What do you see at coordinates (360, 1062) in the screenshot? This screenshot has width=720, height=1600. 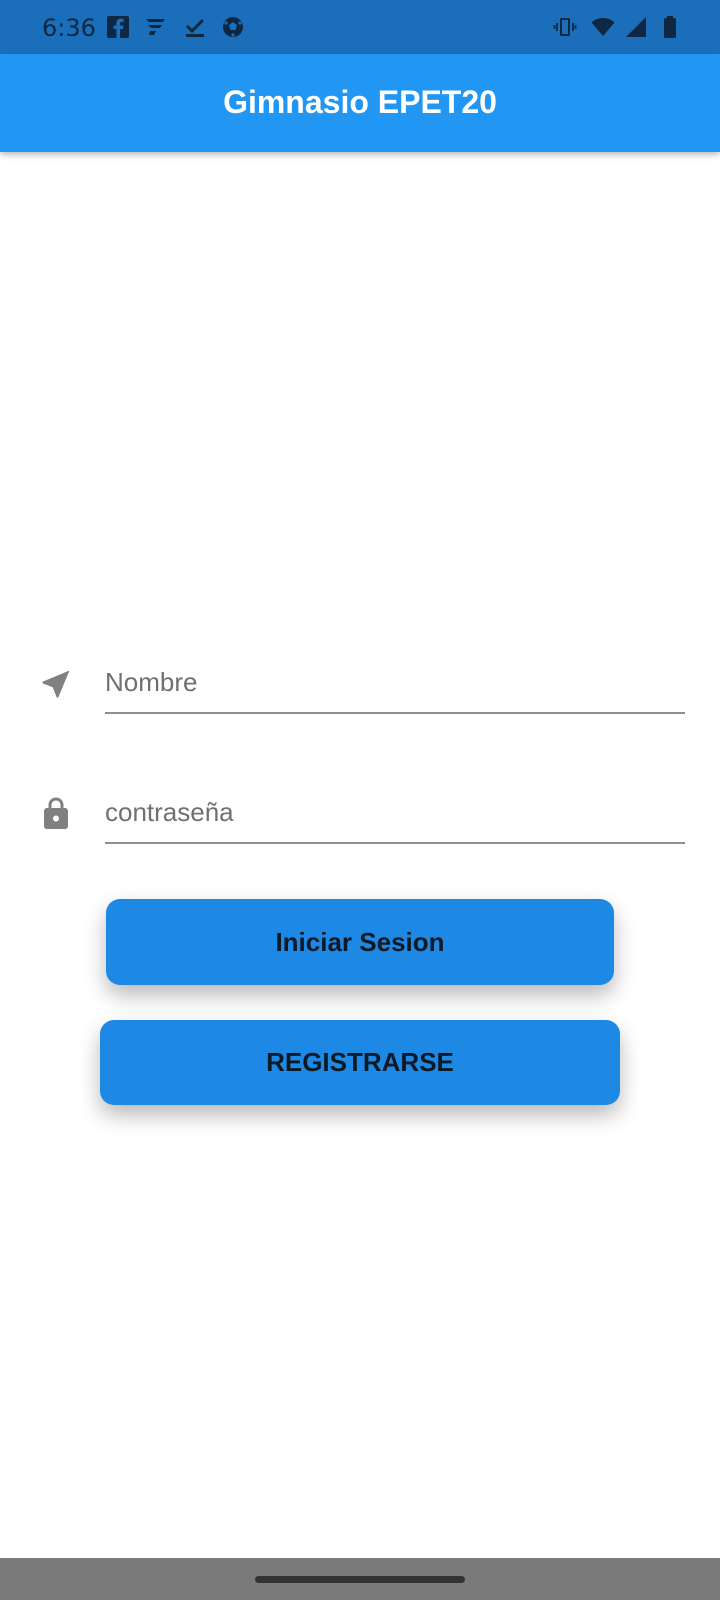 I see `register-button: REGISTRARSE` at bounding box center [360, 1062].